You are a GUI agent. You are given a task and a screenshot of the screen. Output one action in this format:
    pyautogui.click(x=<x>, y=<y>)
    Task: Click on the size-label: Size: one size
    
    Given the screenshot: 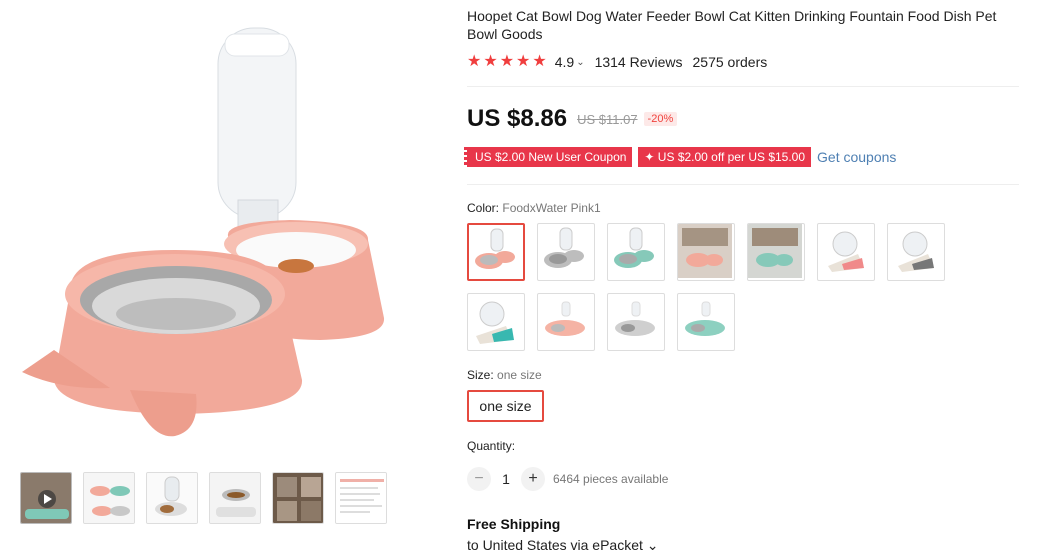 What is the action you would take?
    pyautogui.click(x=504, y=375)
    